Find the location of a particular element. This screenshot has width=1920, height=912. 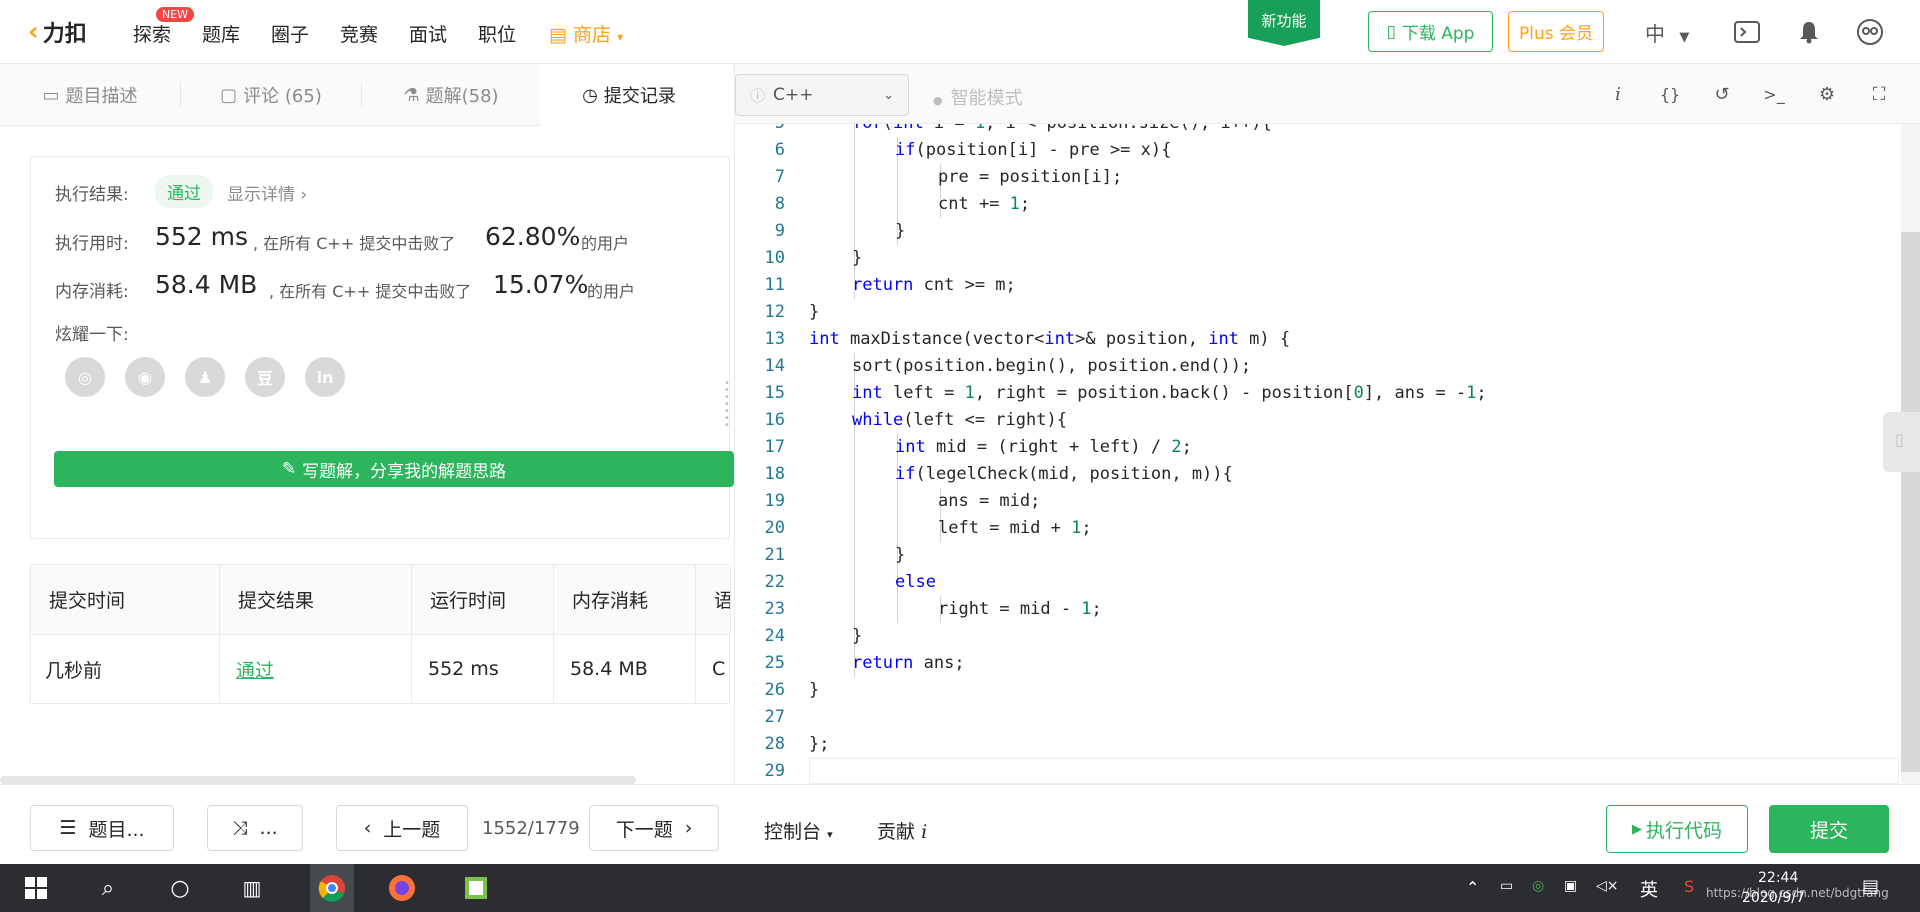

code-line: 10} is located at coordinates (1318, 258).